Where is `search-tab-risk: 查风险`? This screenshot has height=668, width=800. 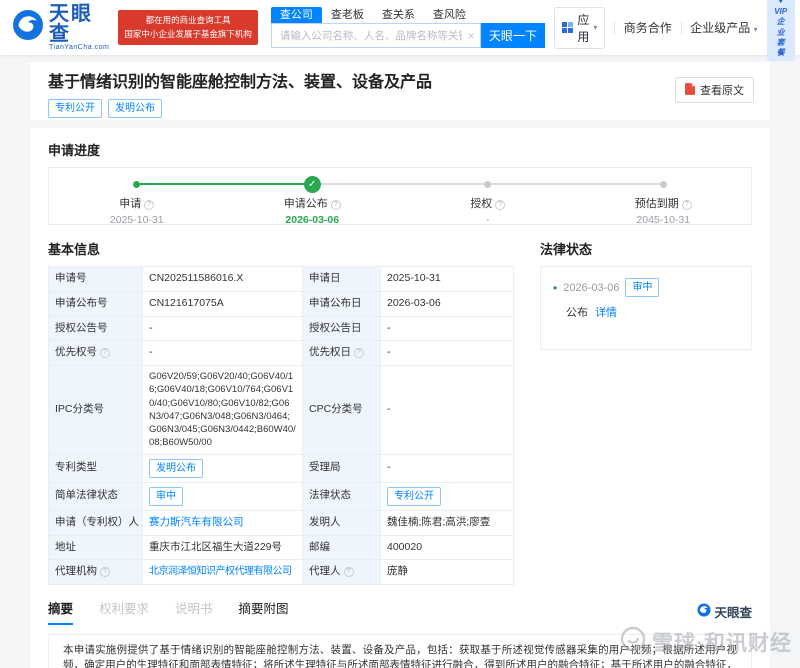
search-tab-risk: 查风险 is located at coordinates (449, 15).